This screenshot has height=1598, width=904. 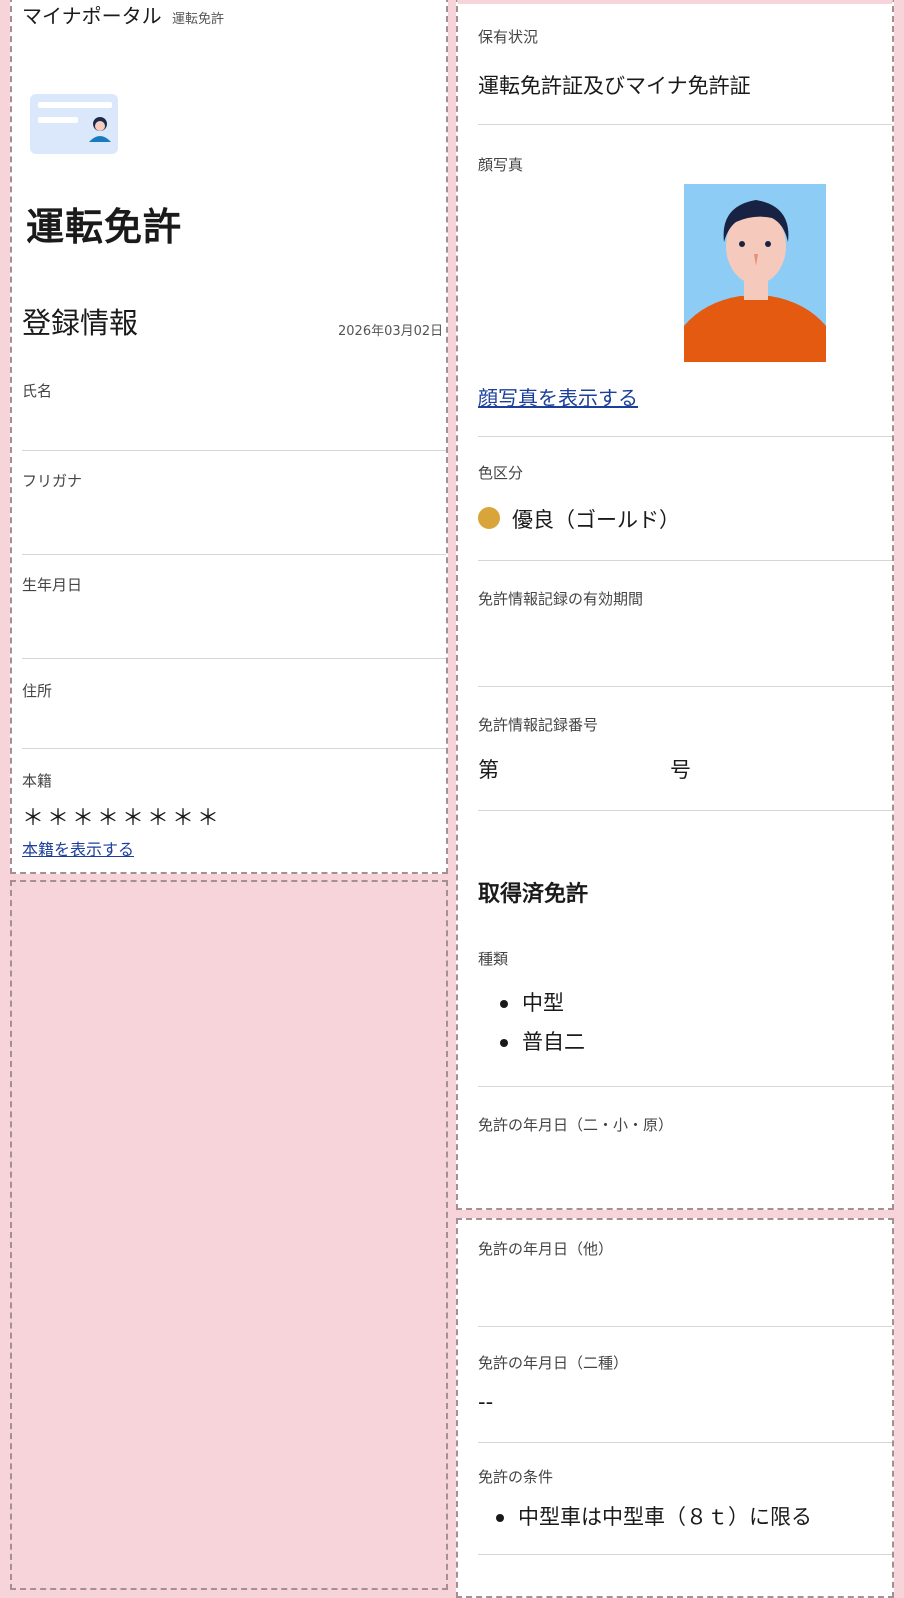 I want to click on list-item: 普自二, so click(x=541, y=1042).